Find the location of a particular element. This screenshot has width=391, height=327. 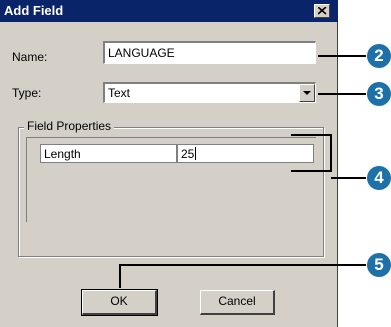

callout-badge-2: 2 is located at coordinates (379, 56).